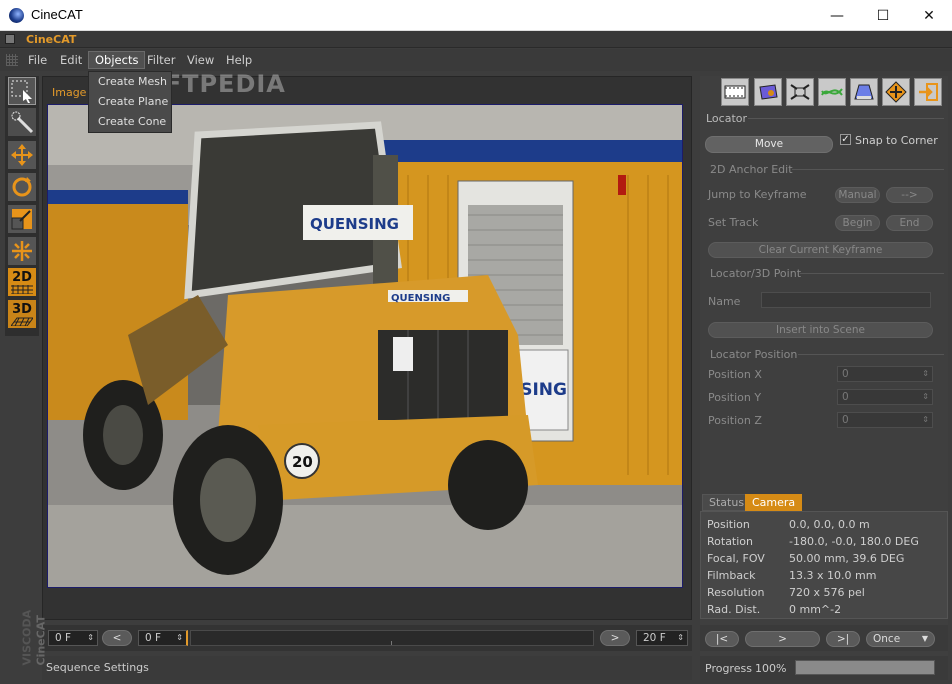 This screenshot has width=952, height=684. What do you see at coordinates (615, 638) in the screenshot?
I see `next-frame-button: >` at bounding box center [615, 638].